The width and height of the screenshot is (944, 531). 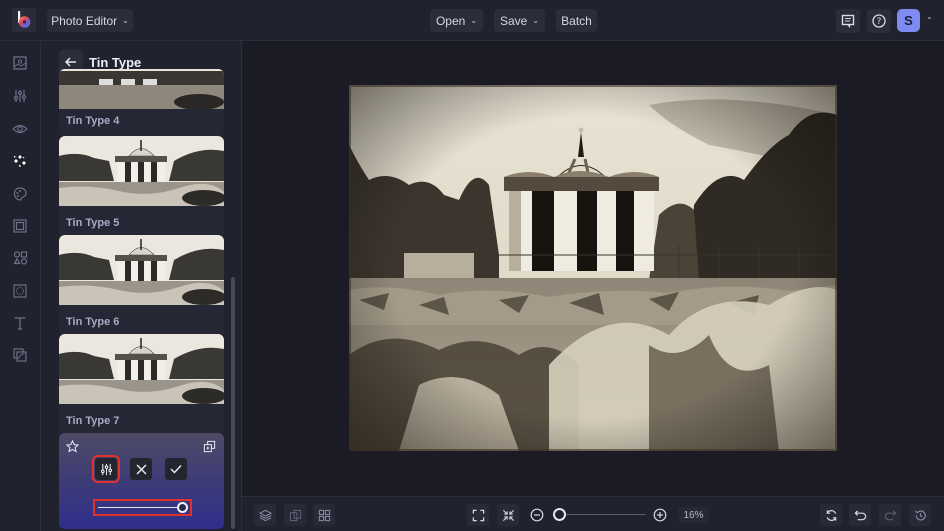 I want to click on sidebar-item-overlays, so click(x=20, y=291).